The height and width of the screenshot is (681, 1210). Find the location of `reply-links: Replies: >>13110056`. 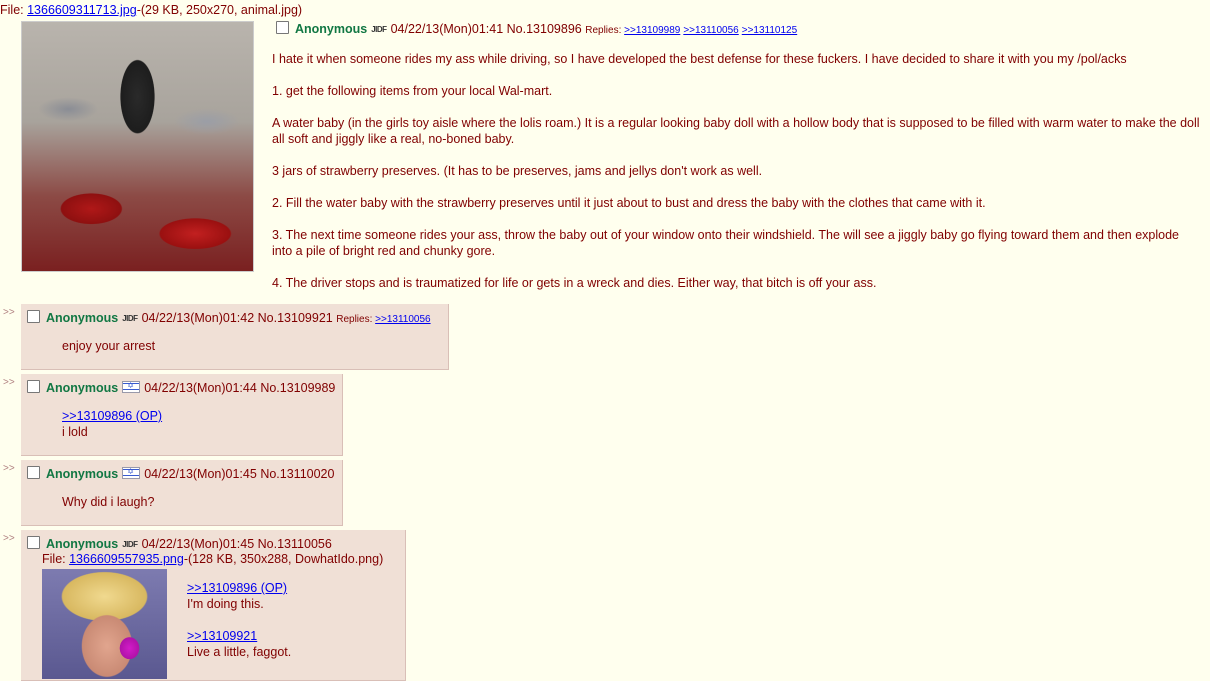

reply-links: Replies: >>13110056 is located at coordinates (384, 319).